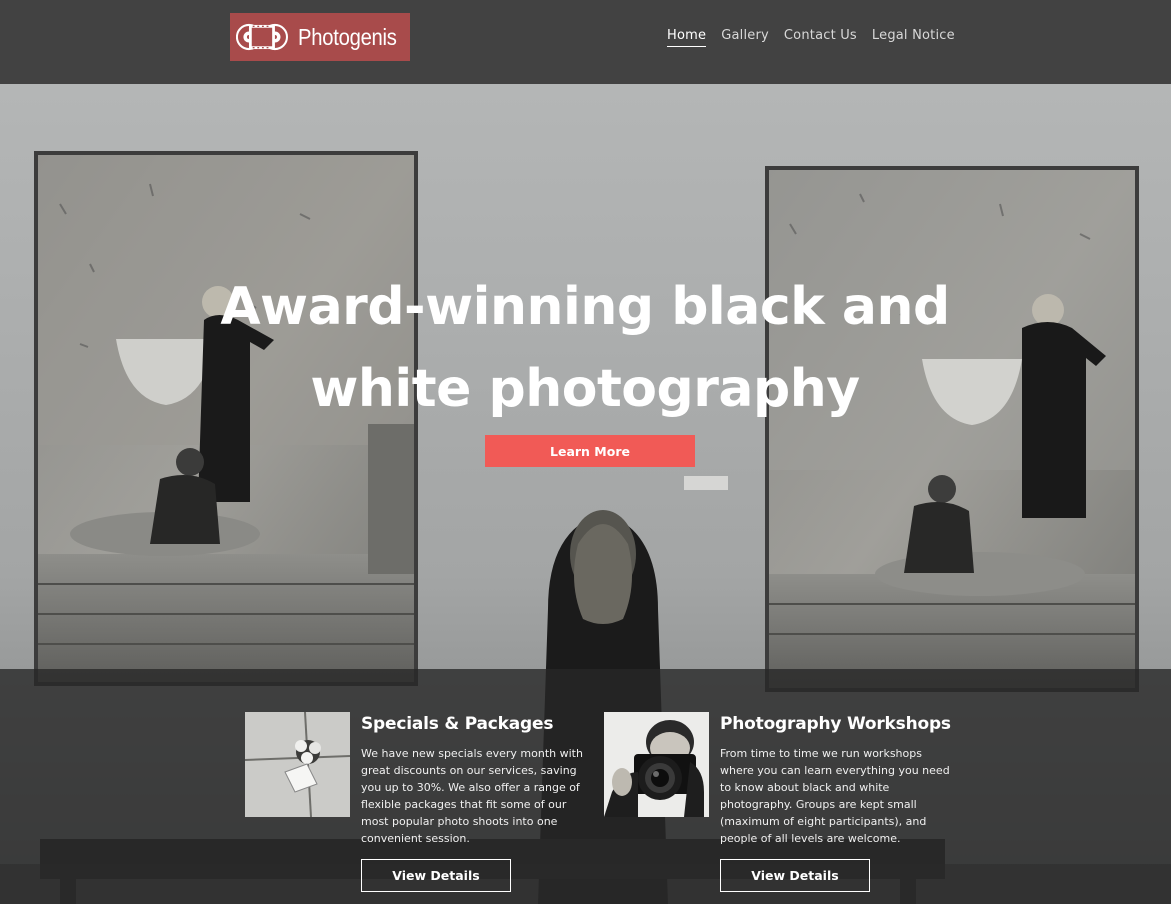  What do you see at coordinates (745, 37) in the screenshot?
I see `nav-gallery-link: Gallery` at bounding box center [745, 37].